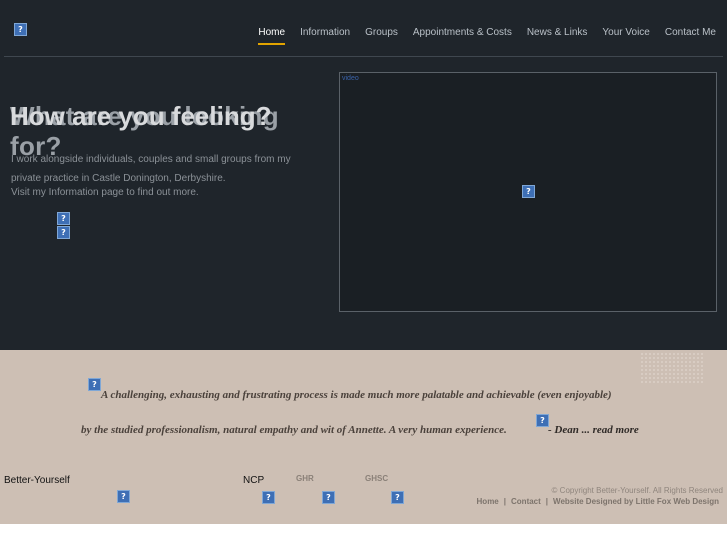 Image resolution: width=727 pixels, height=545 pixels. Describe the element at coordinates (488, 501) in the screenshot. I see `footer-link-home: Home` at that location.